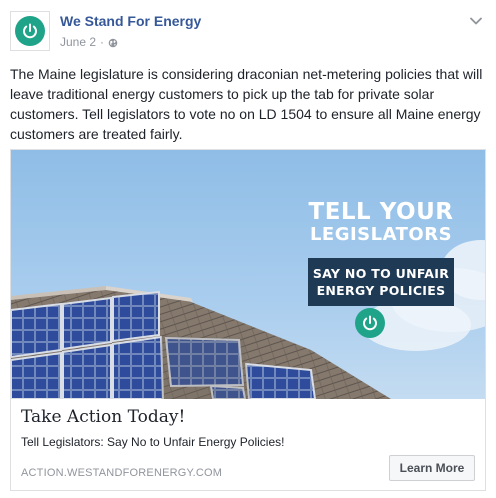 The image size is (496, 498). Describe the element at coordinates (248, 34) in the screenshot. I see `post-header: We Stand For Energy June 2 ·` at that location.